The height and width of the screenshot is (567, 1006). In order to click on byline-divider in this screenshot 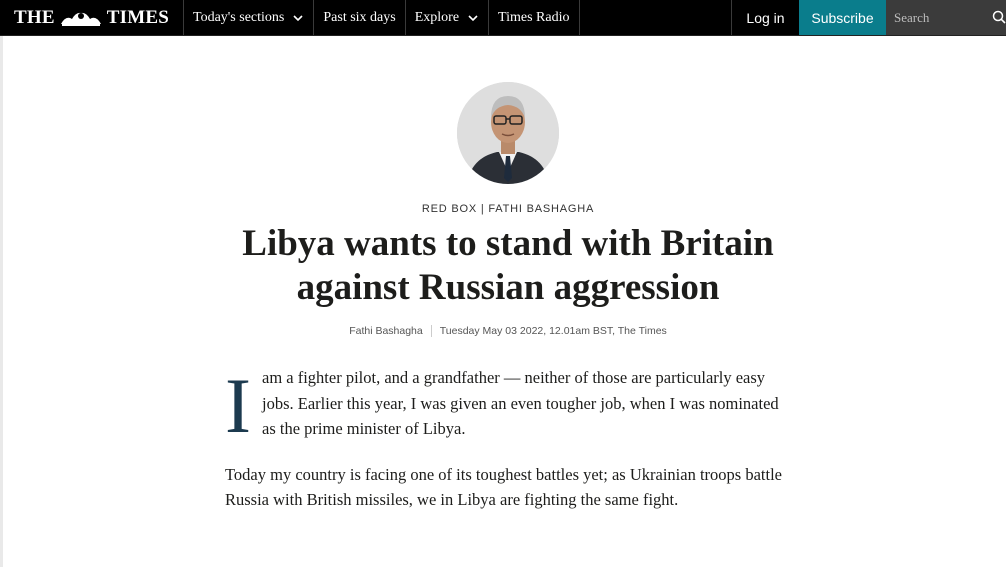, I will do `click(431, 331)`.